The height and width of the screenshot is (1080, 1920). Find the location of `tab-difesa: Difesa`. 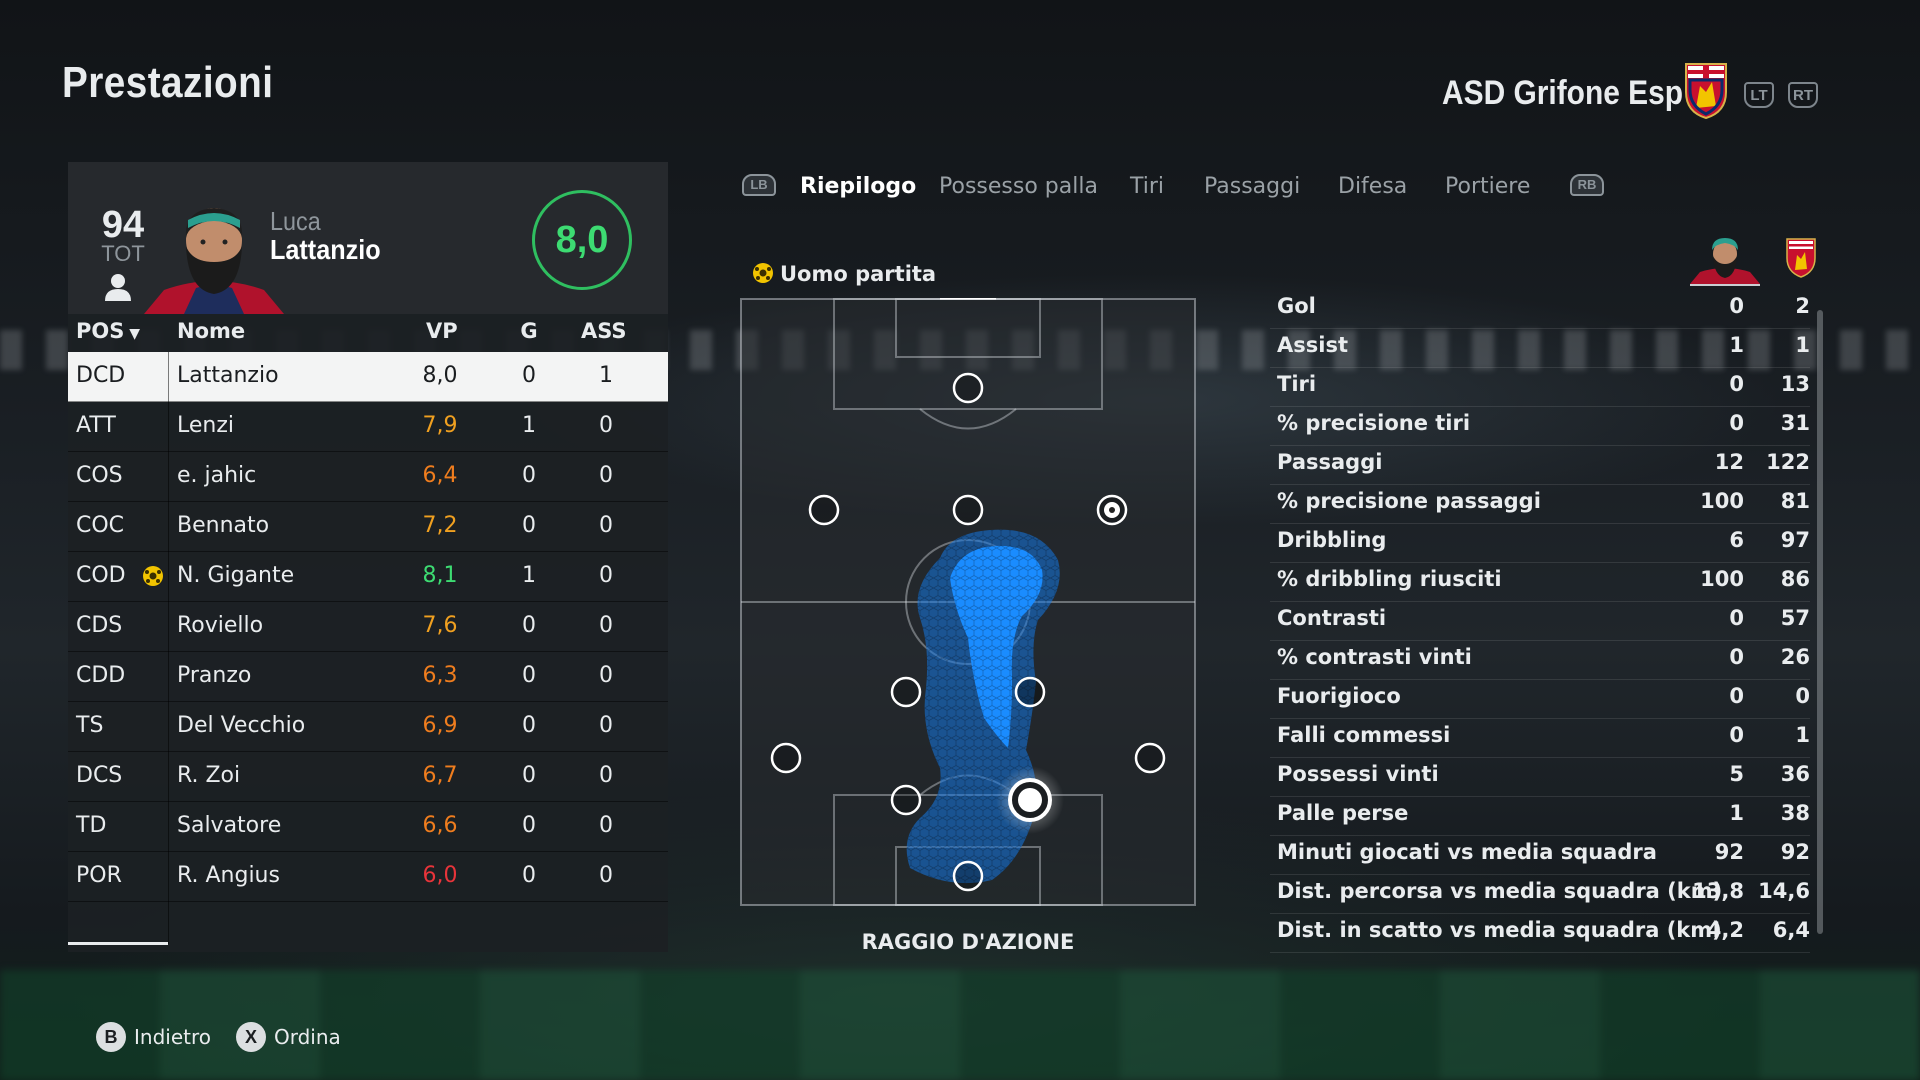

tab-difesa: Difesa is located at coordinates (1372, 186).